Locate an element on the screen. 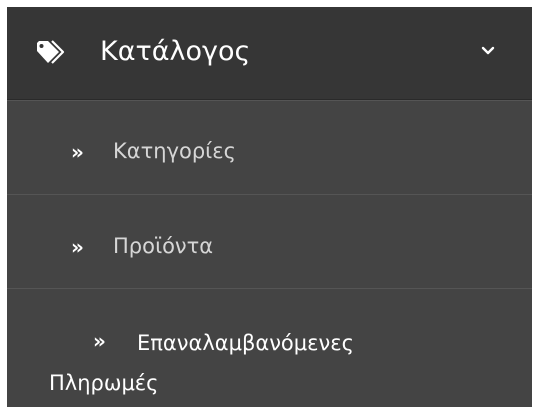 The image size is (533, 407). catalog-label: Κατάλογος is located at coordinates (175, 51).